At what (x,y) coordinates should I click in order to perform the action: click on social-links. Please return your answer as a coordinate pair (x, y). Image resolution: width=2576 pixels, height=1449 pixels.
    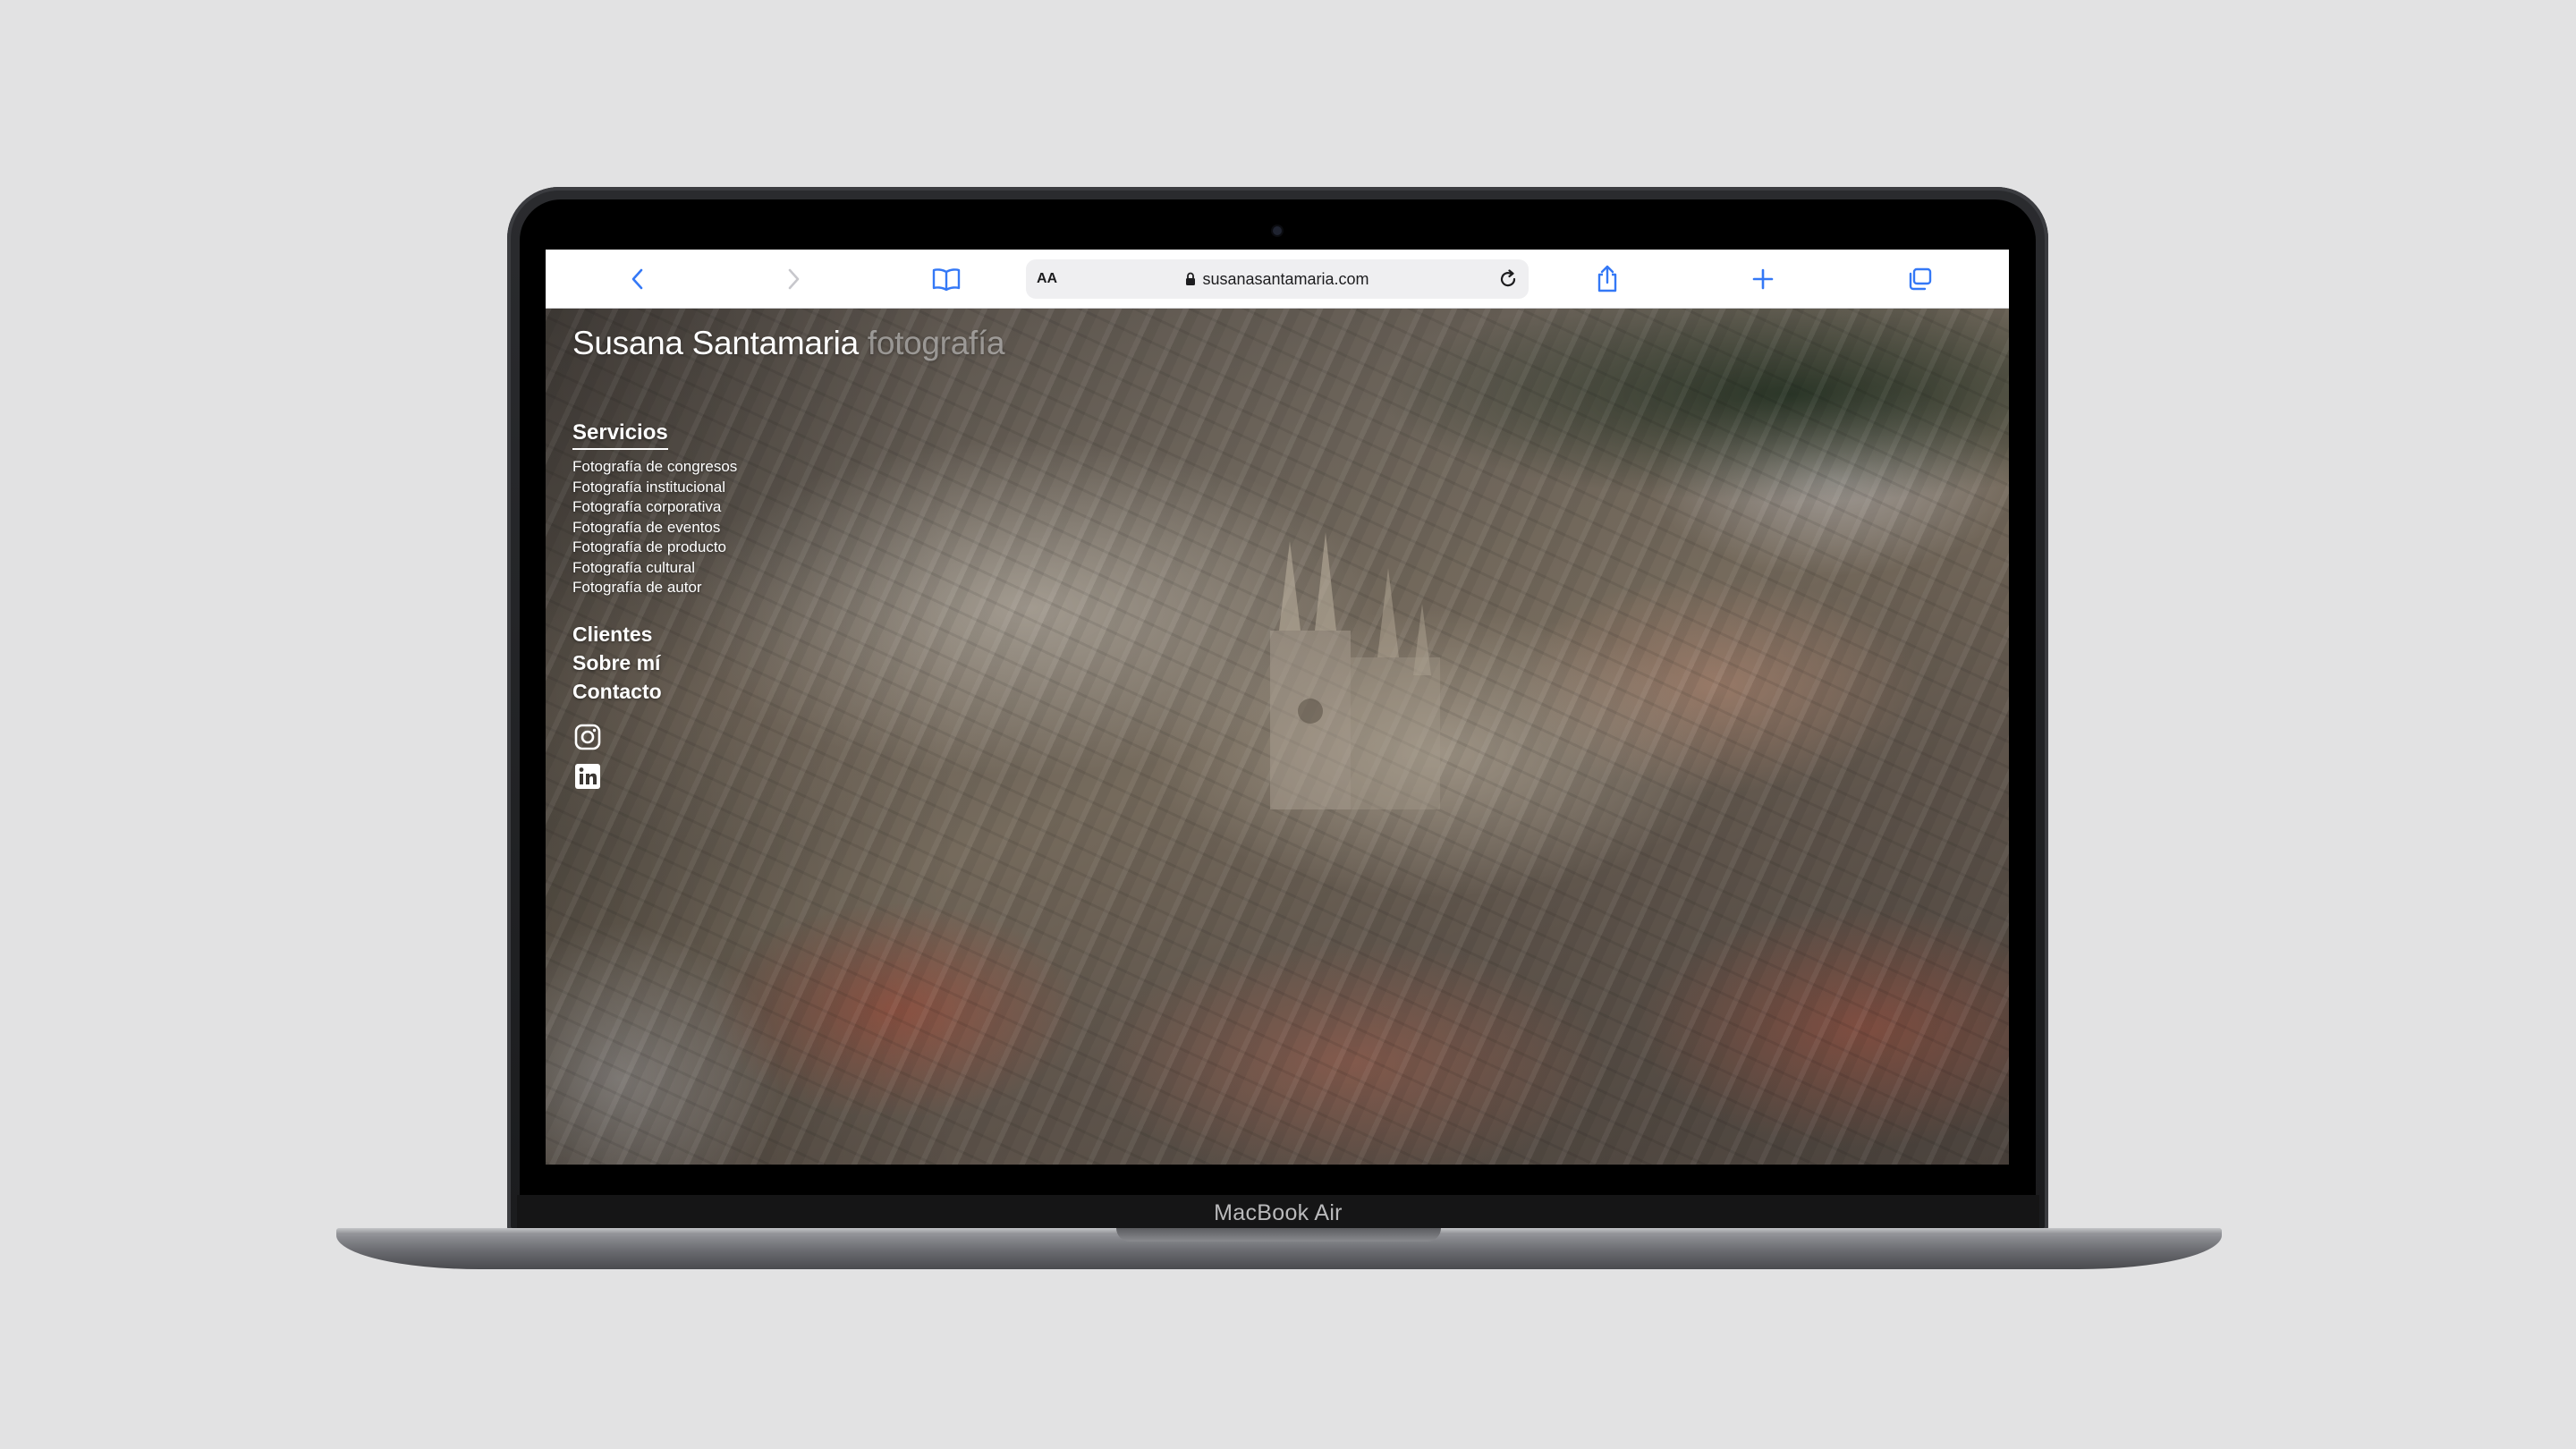
    Looking at the image, I should click on (654, 757).